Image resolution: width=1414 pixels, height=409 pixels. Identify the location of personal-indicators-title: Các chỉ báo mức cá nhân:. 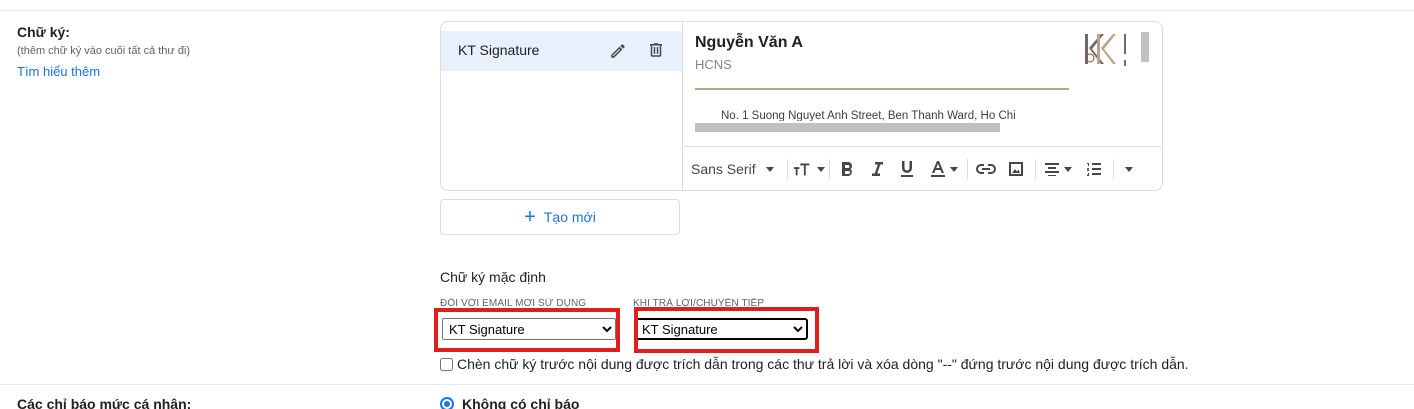
(104, 402).